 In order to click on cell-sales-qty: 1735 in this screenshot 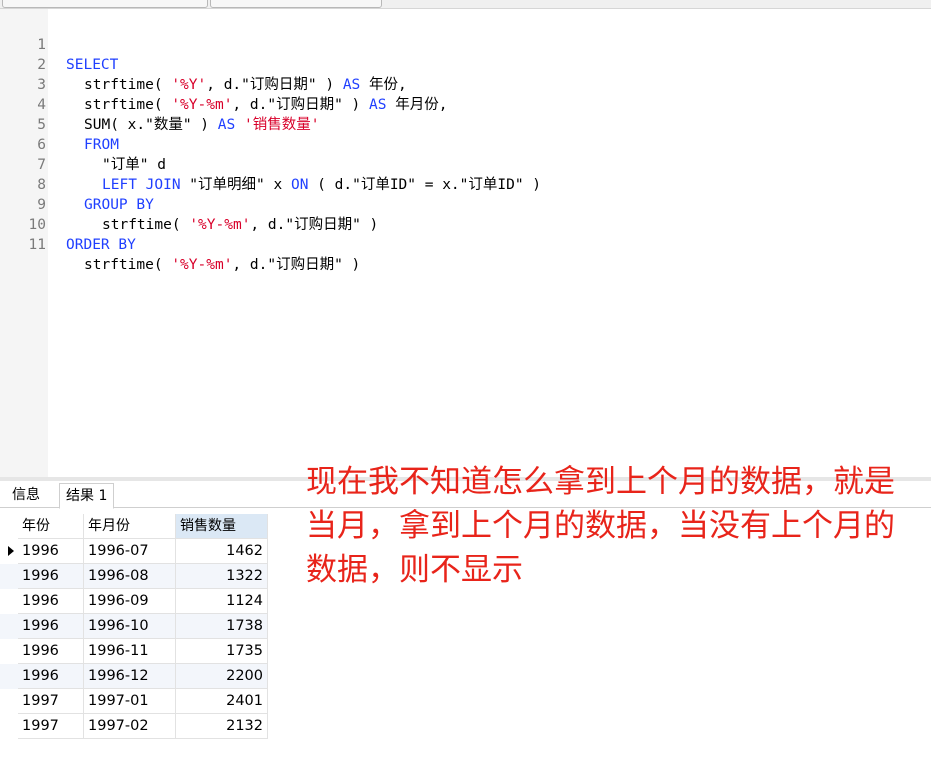, I will do `click(222, 651)`.